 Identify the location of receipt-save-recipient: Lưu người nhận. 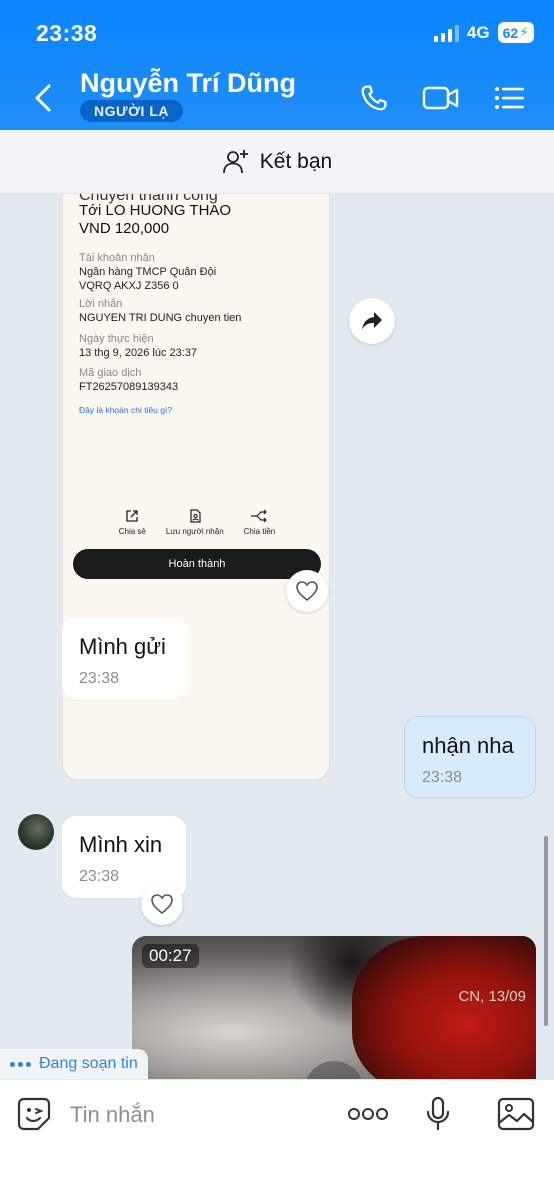
(195, 522).